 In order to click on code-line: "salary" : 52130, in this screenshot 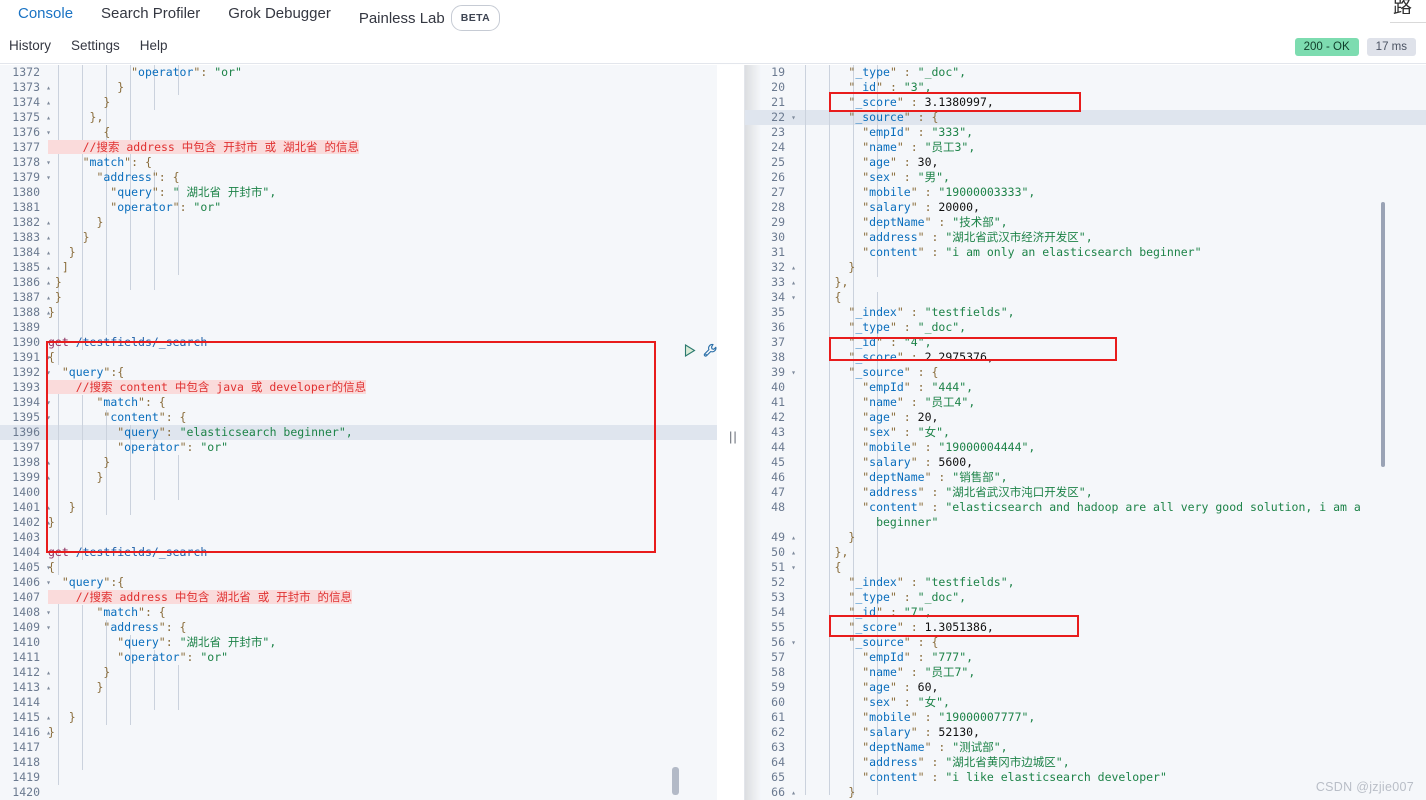, I will do `click(1109, 732)`.